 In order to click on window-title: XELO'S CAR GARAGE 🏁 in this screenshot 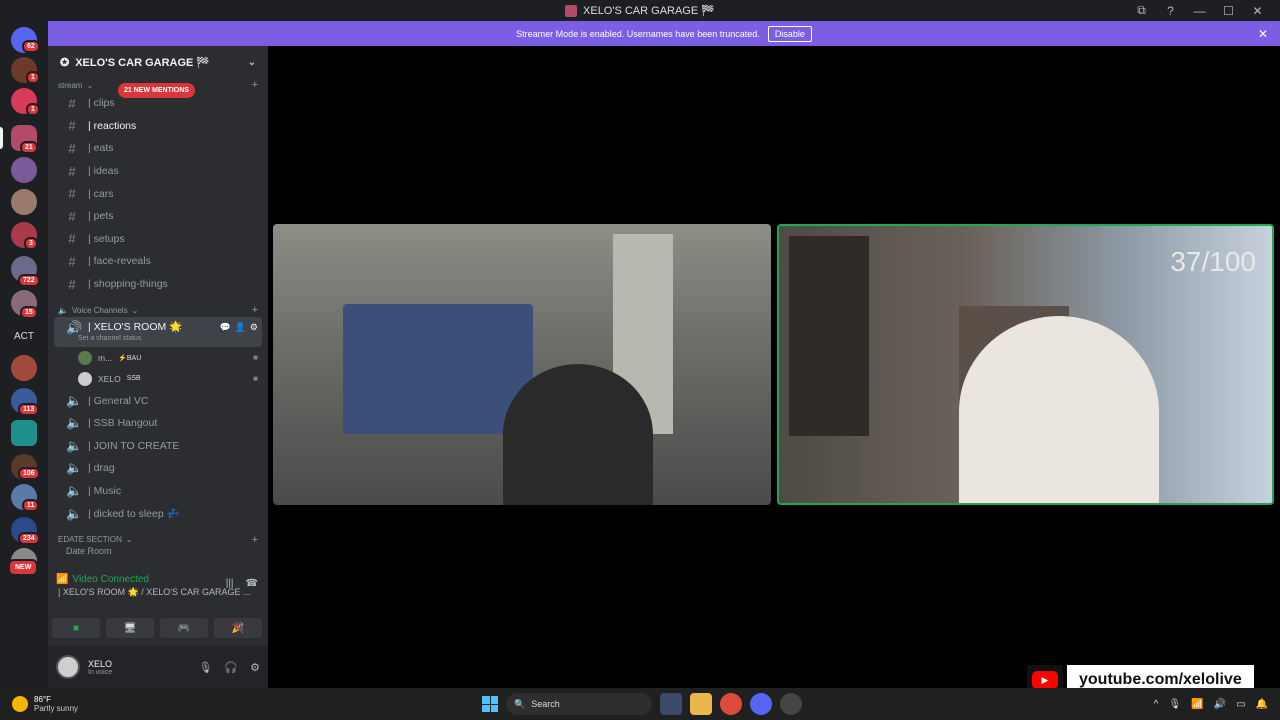, I will do `click(649, 11)`.